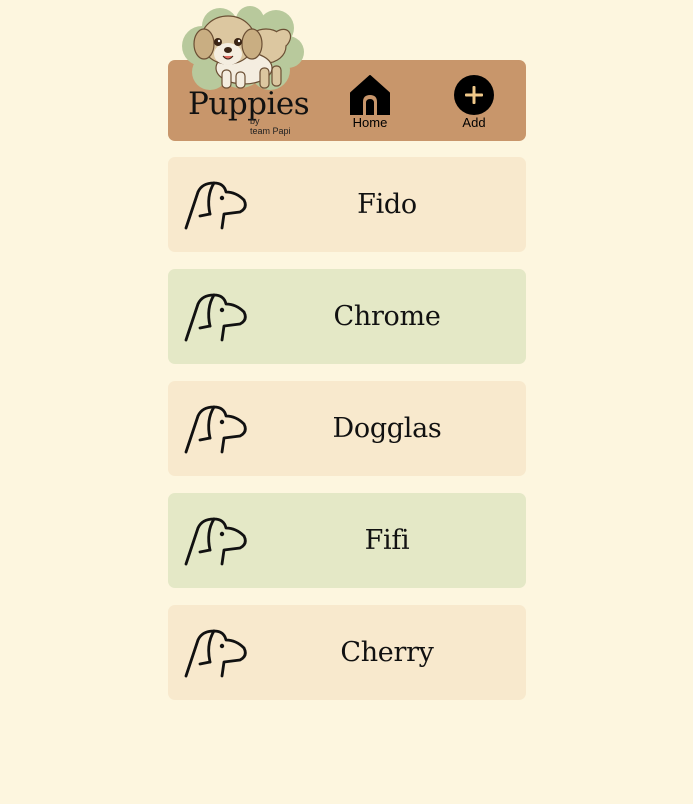  Describe the element at coordinates (255, 121) in the screenshot. I see `brand-by-text: by` at that location.